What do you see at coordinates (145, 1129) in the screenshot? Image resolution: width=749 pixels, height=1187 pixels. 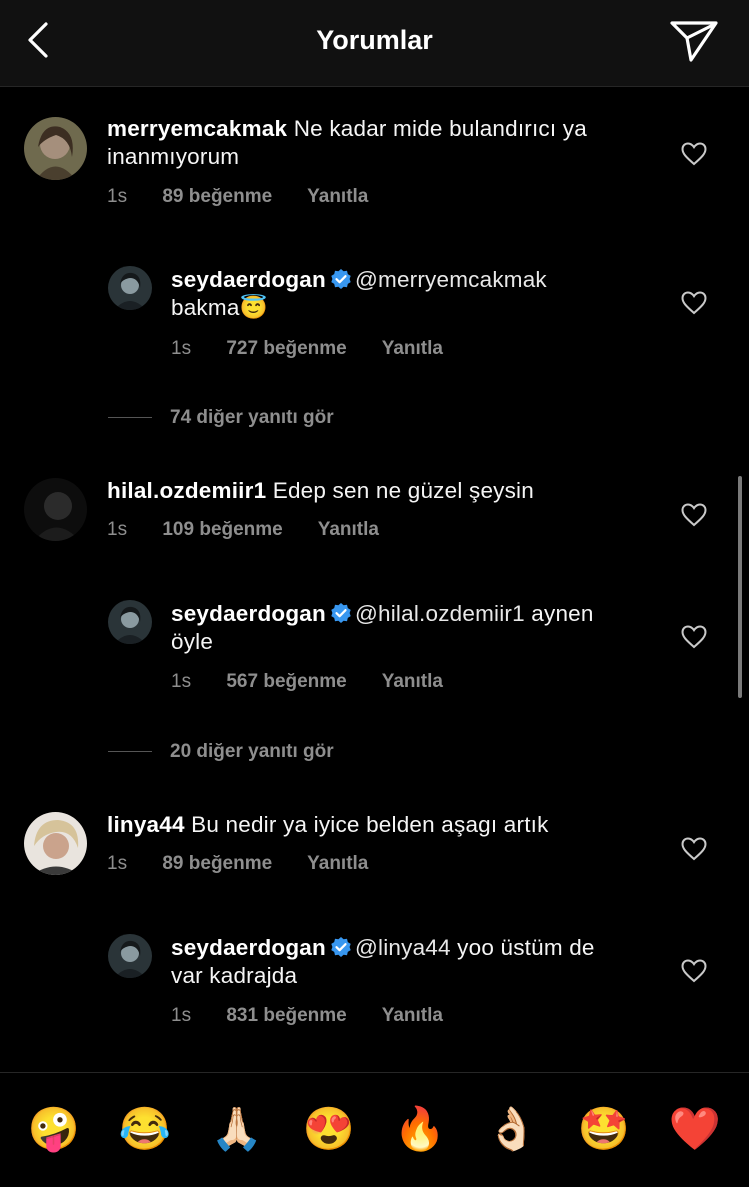 I see `emoji-tears-of-joy: 😂` at bounding box center [145, 1129].